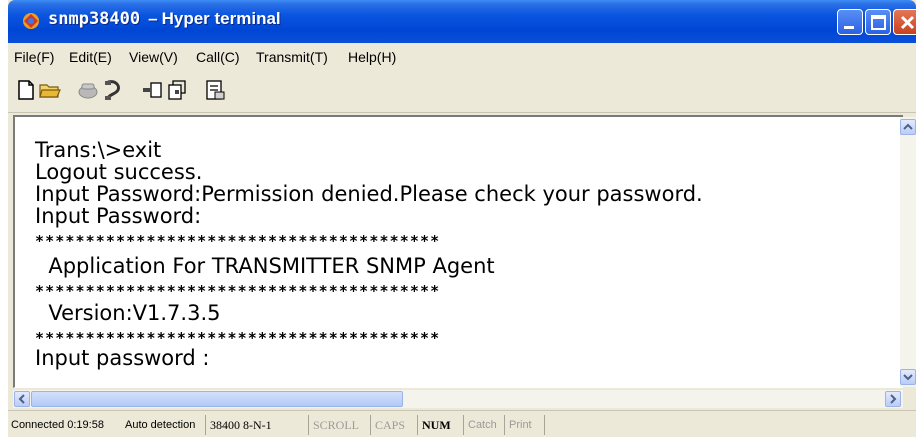 This screenshot has width=916, height=437. I want to click on connect-phone-icon, so click(88, 90).